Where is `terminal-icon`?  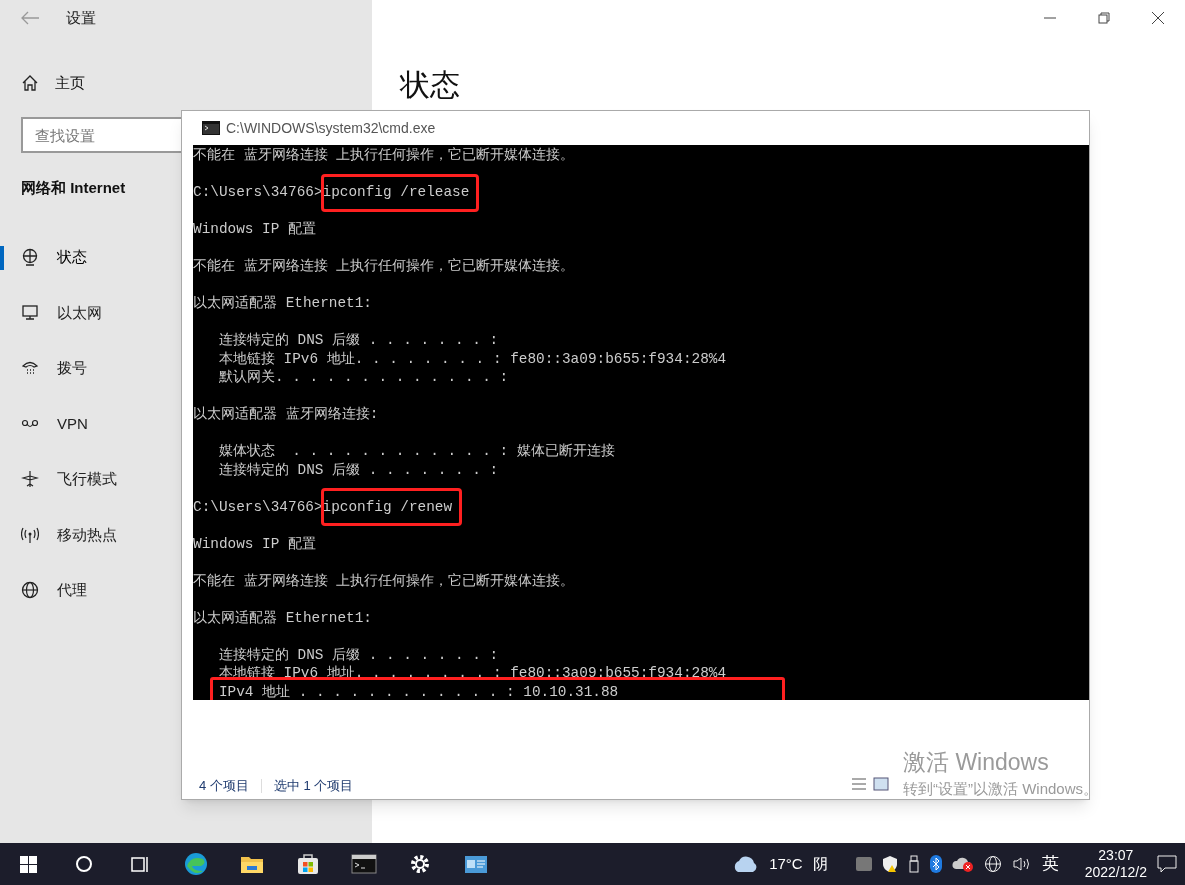 terminal-icon is located at coordinates (364, 864).